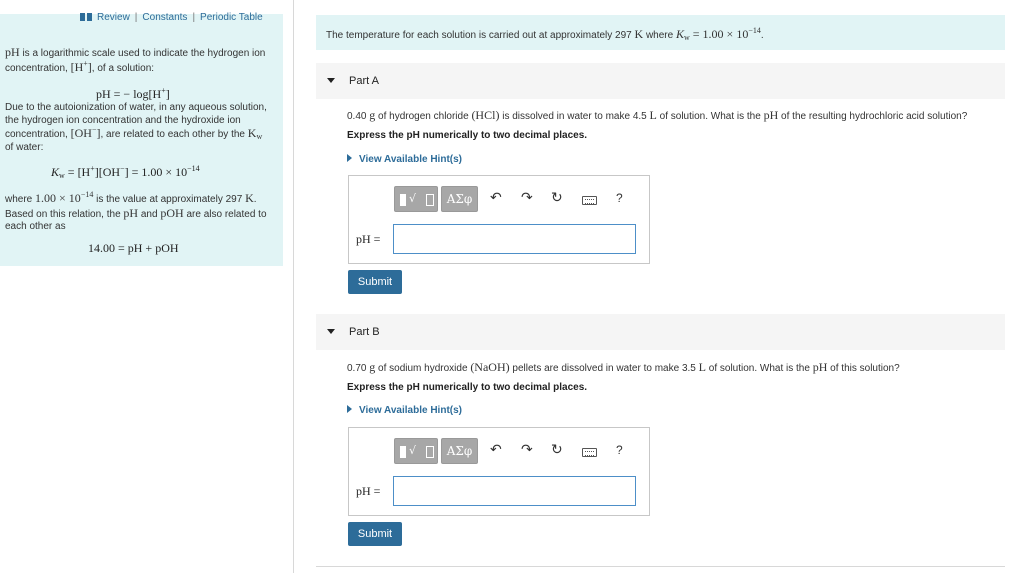 The image size is (1024, 573). Describe the element at coordinates (404, 410) in the screenshot. I see `part-b-hint-link: View Available Hint(s)` at that location.